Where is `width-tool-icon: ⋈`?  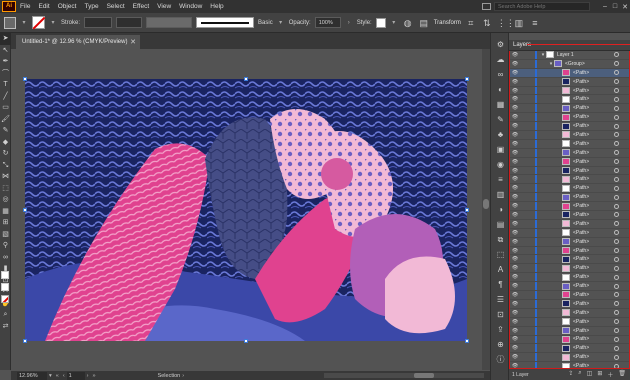 width-tool-icon: ⋈ is located at coordinates (5, 177).